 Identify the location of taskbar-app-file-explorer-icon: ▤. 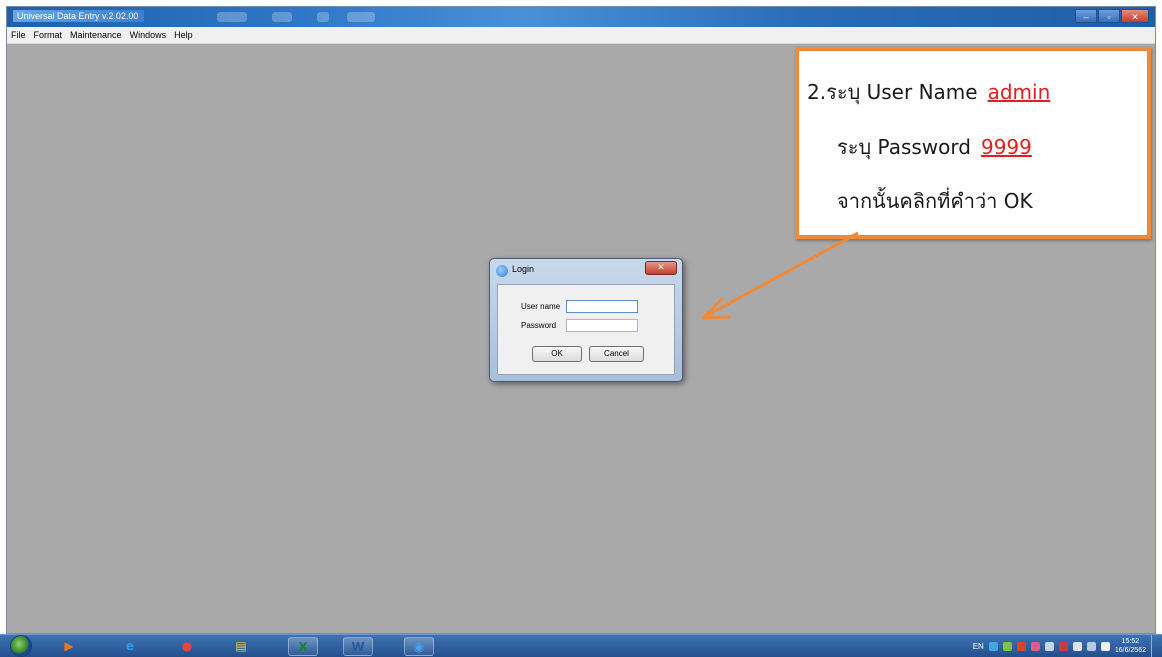
(241, 646).